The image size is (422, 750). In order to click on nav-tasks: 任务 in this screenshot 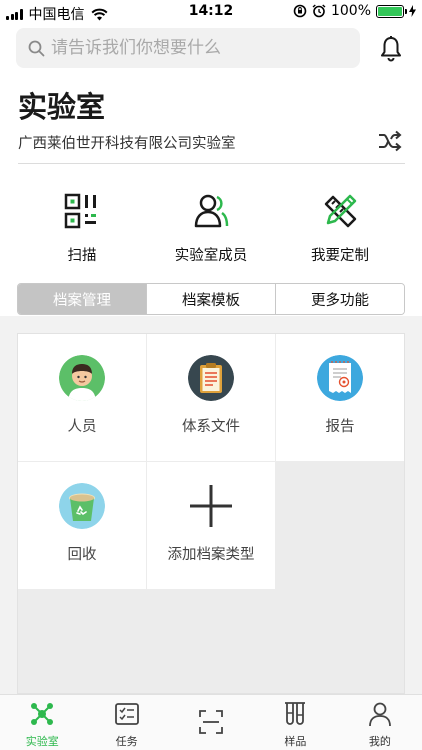, I will do `click(126, 722)`.